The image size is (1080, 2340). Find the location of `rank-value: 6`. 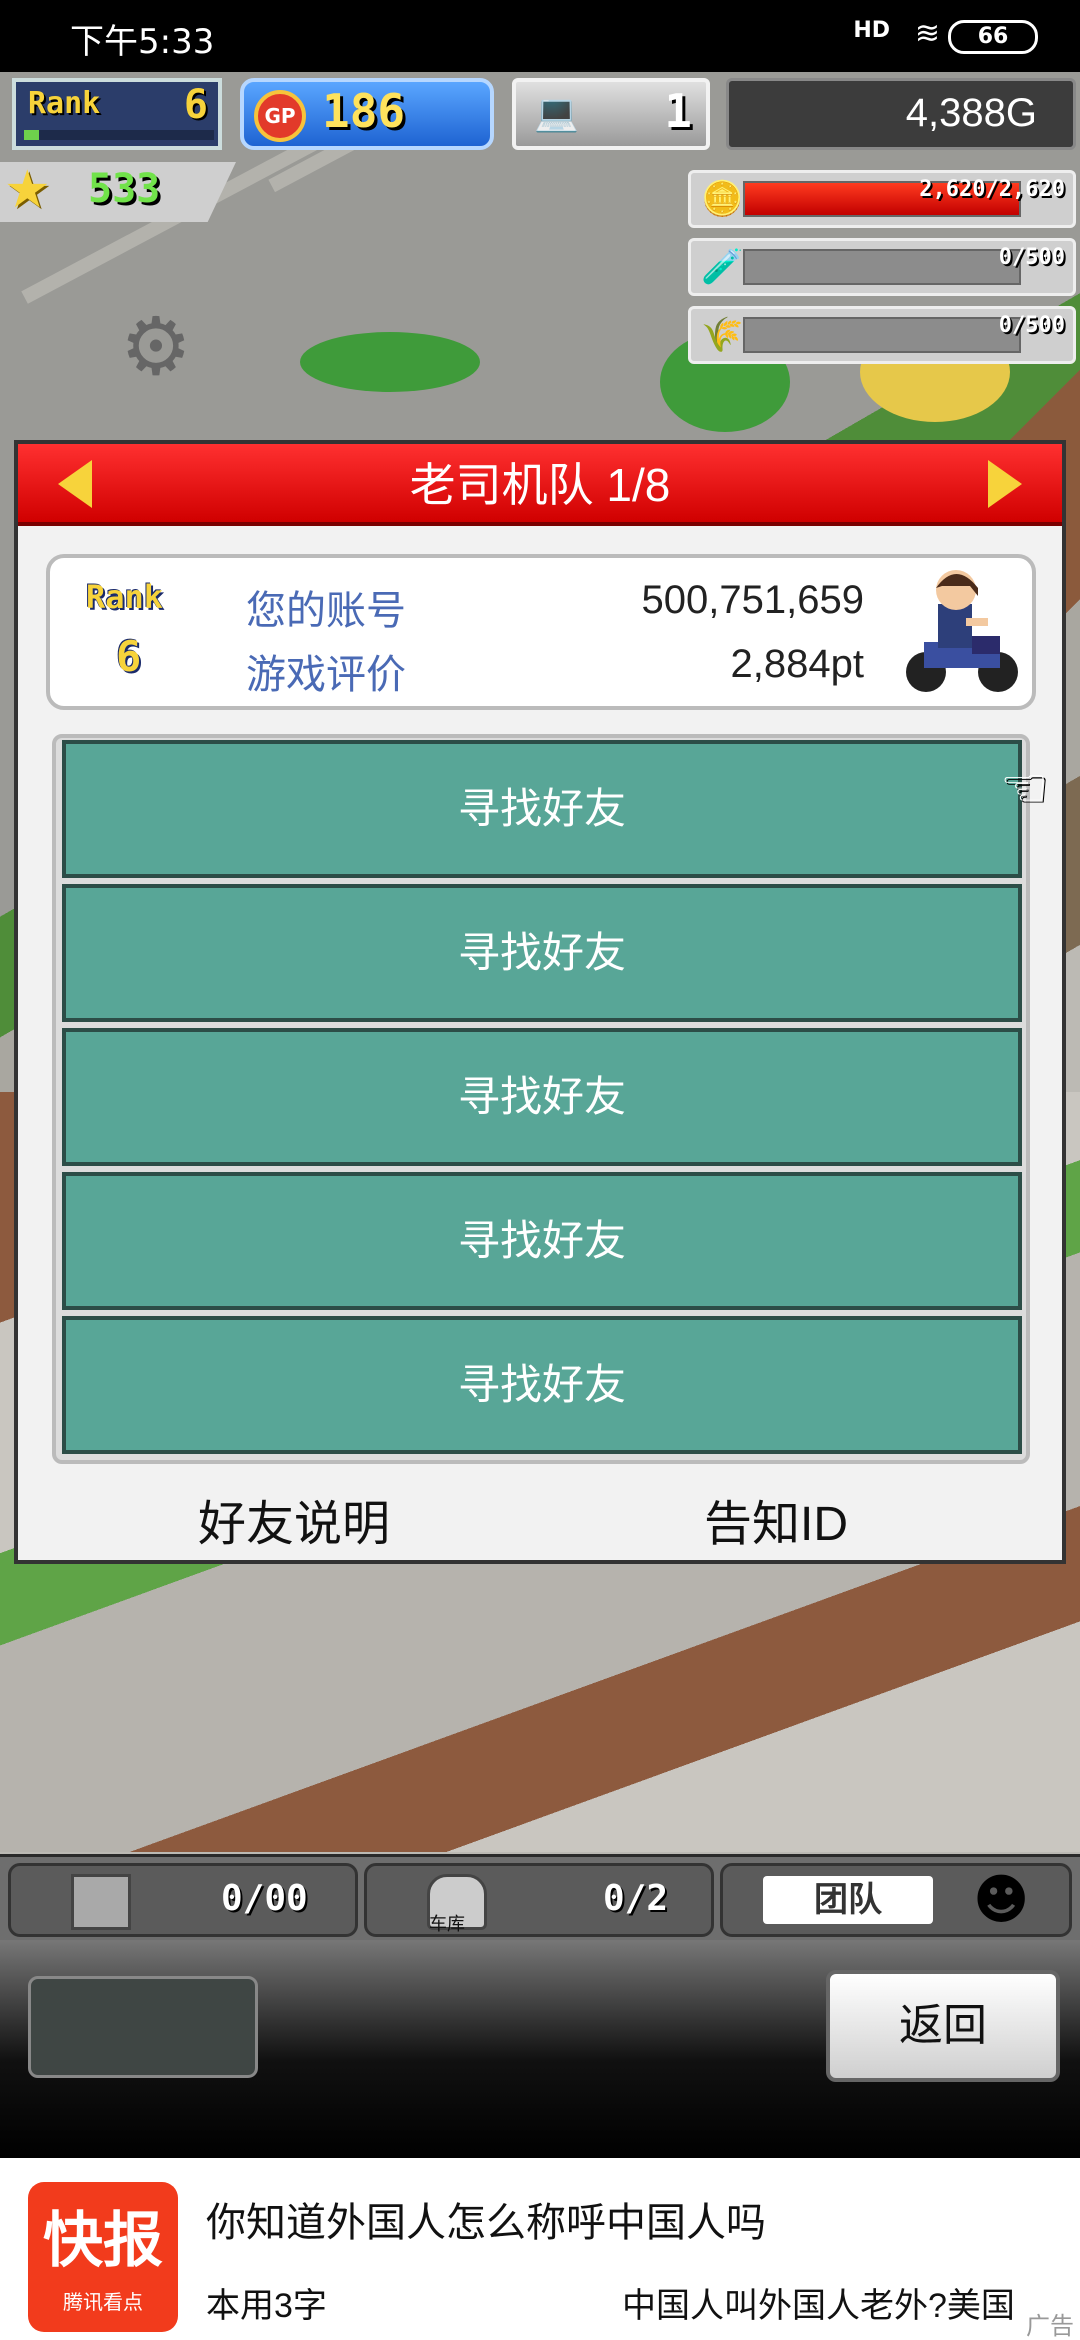

rank-value: 6 is located at coordinates (195, 105).